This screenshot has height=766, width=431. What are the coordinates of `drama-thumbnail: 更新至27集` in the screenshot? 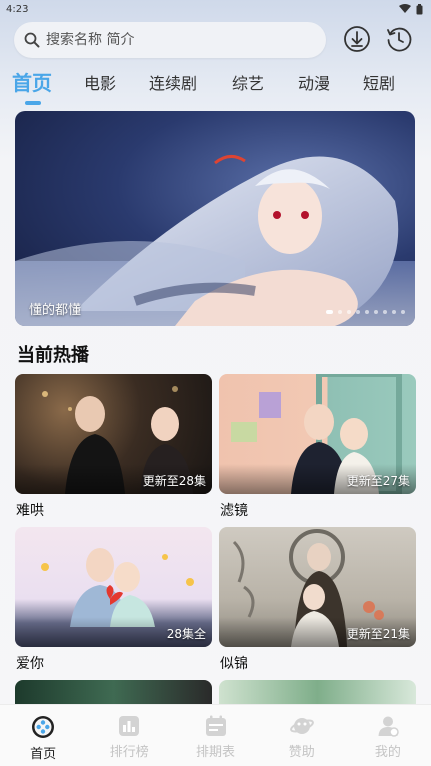 It's located at (317, 434).